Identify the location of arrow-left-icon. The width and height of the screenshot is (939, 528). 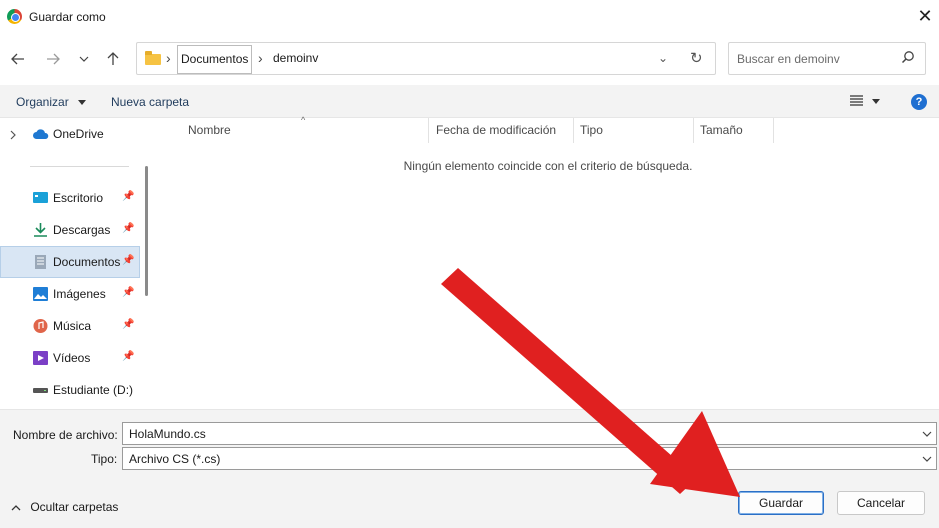
(17, 59).